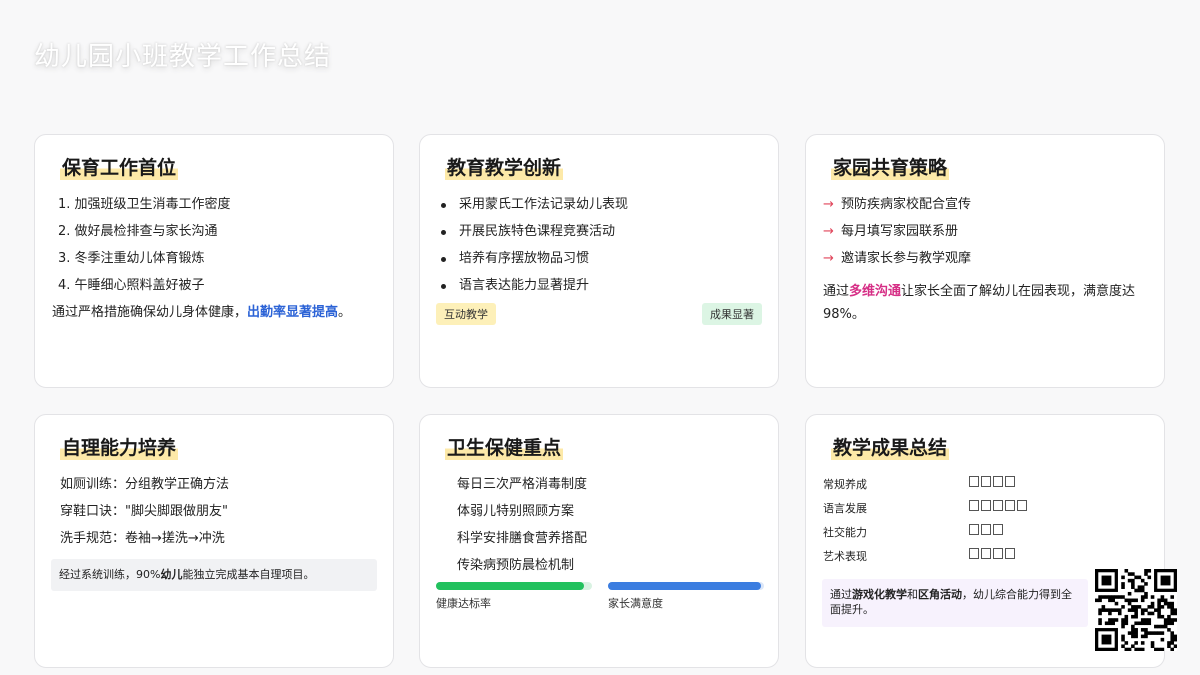 The height and width of the screenshot is (675, 1200). I want to click on care-note: 通过严格措施确保幼儿身体健康，出勤率显著提高。, so click(202, 312).